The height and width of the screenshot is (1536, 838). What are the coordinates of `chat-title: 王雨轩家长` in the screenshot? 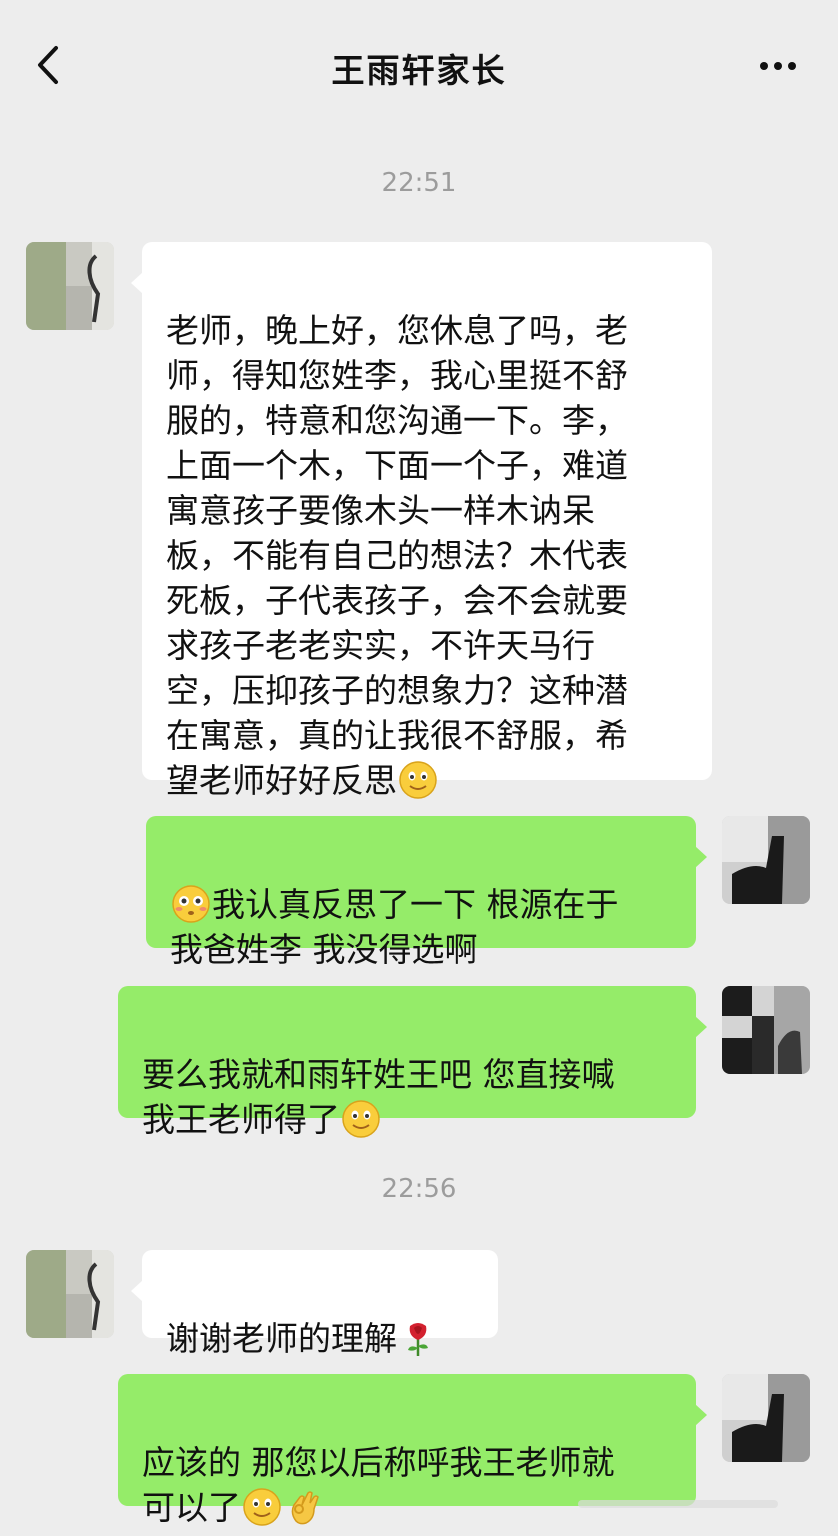 It's located at (419, 70).